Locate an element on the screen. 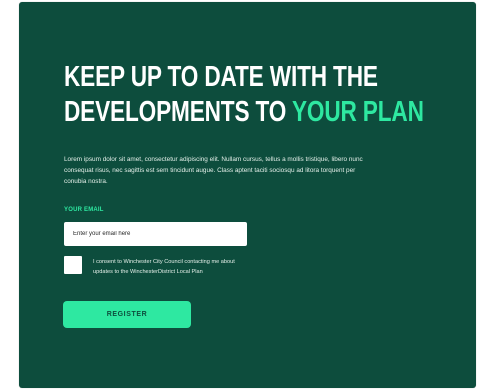 The width and height of the screenshot is (478, 390). consent-checkbox is located at coordinates (73, 265).